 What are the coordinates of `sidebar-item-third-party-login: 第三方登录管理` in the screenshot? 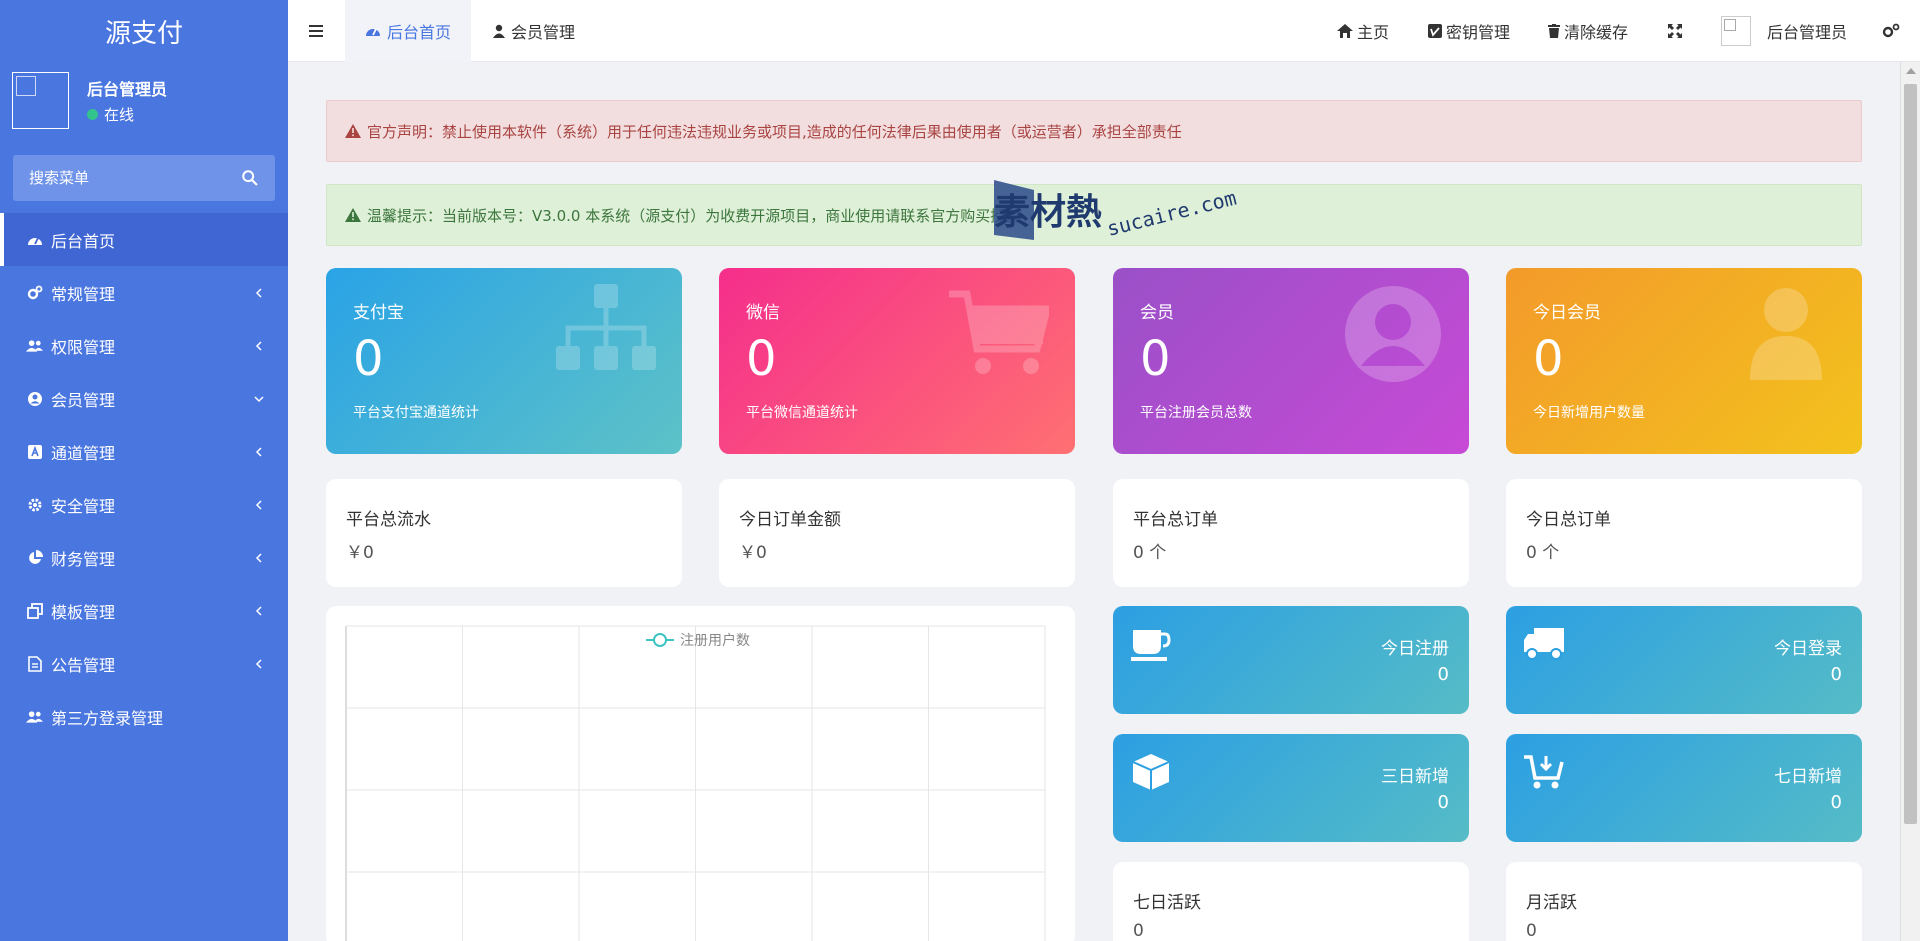 It's located at (144, 716).